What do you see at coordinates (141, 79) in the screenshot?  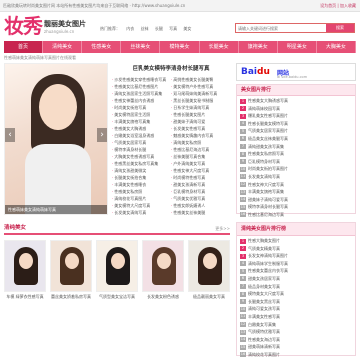 I see `headline-link: ·沙发性感美女穿性感睡衣写真` at bounding box center [141, 79].